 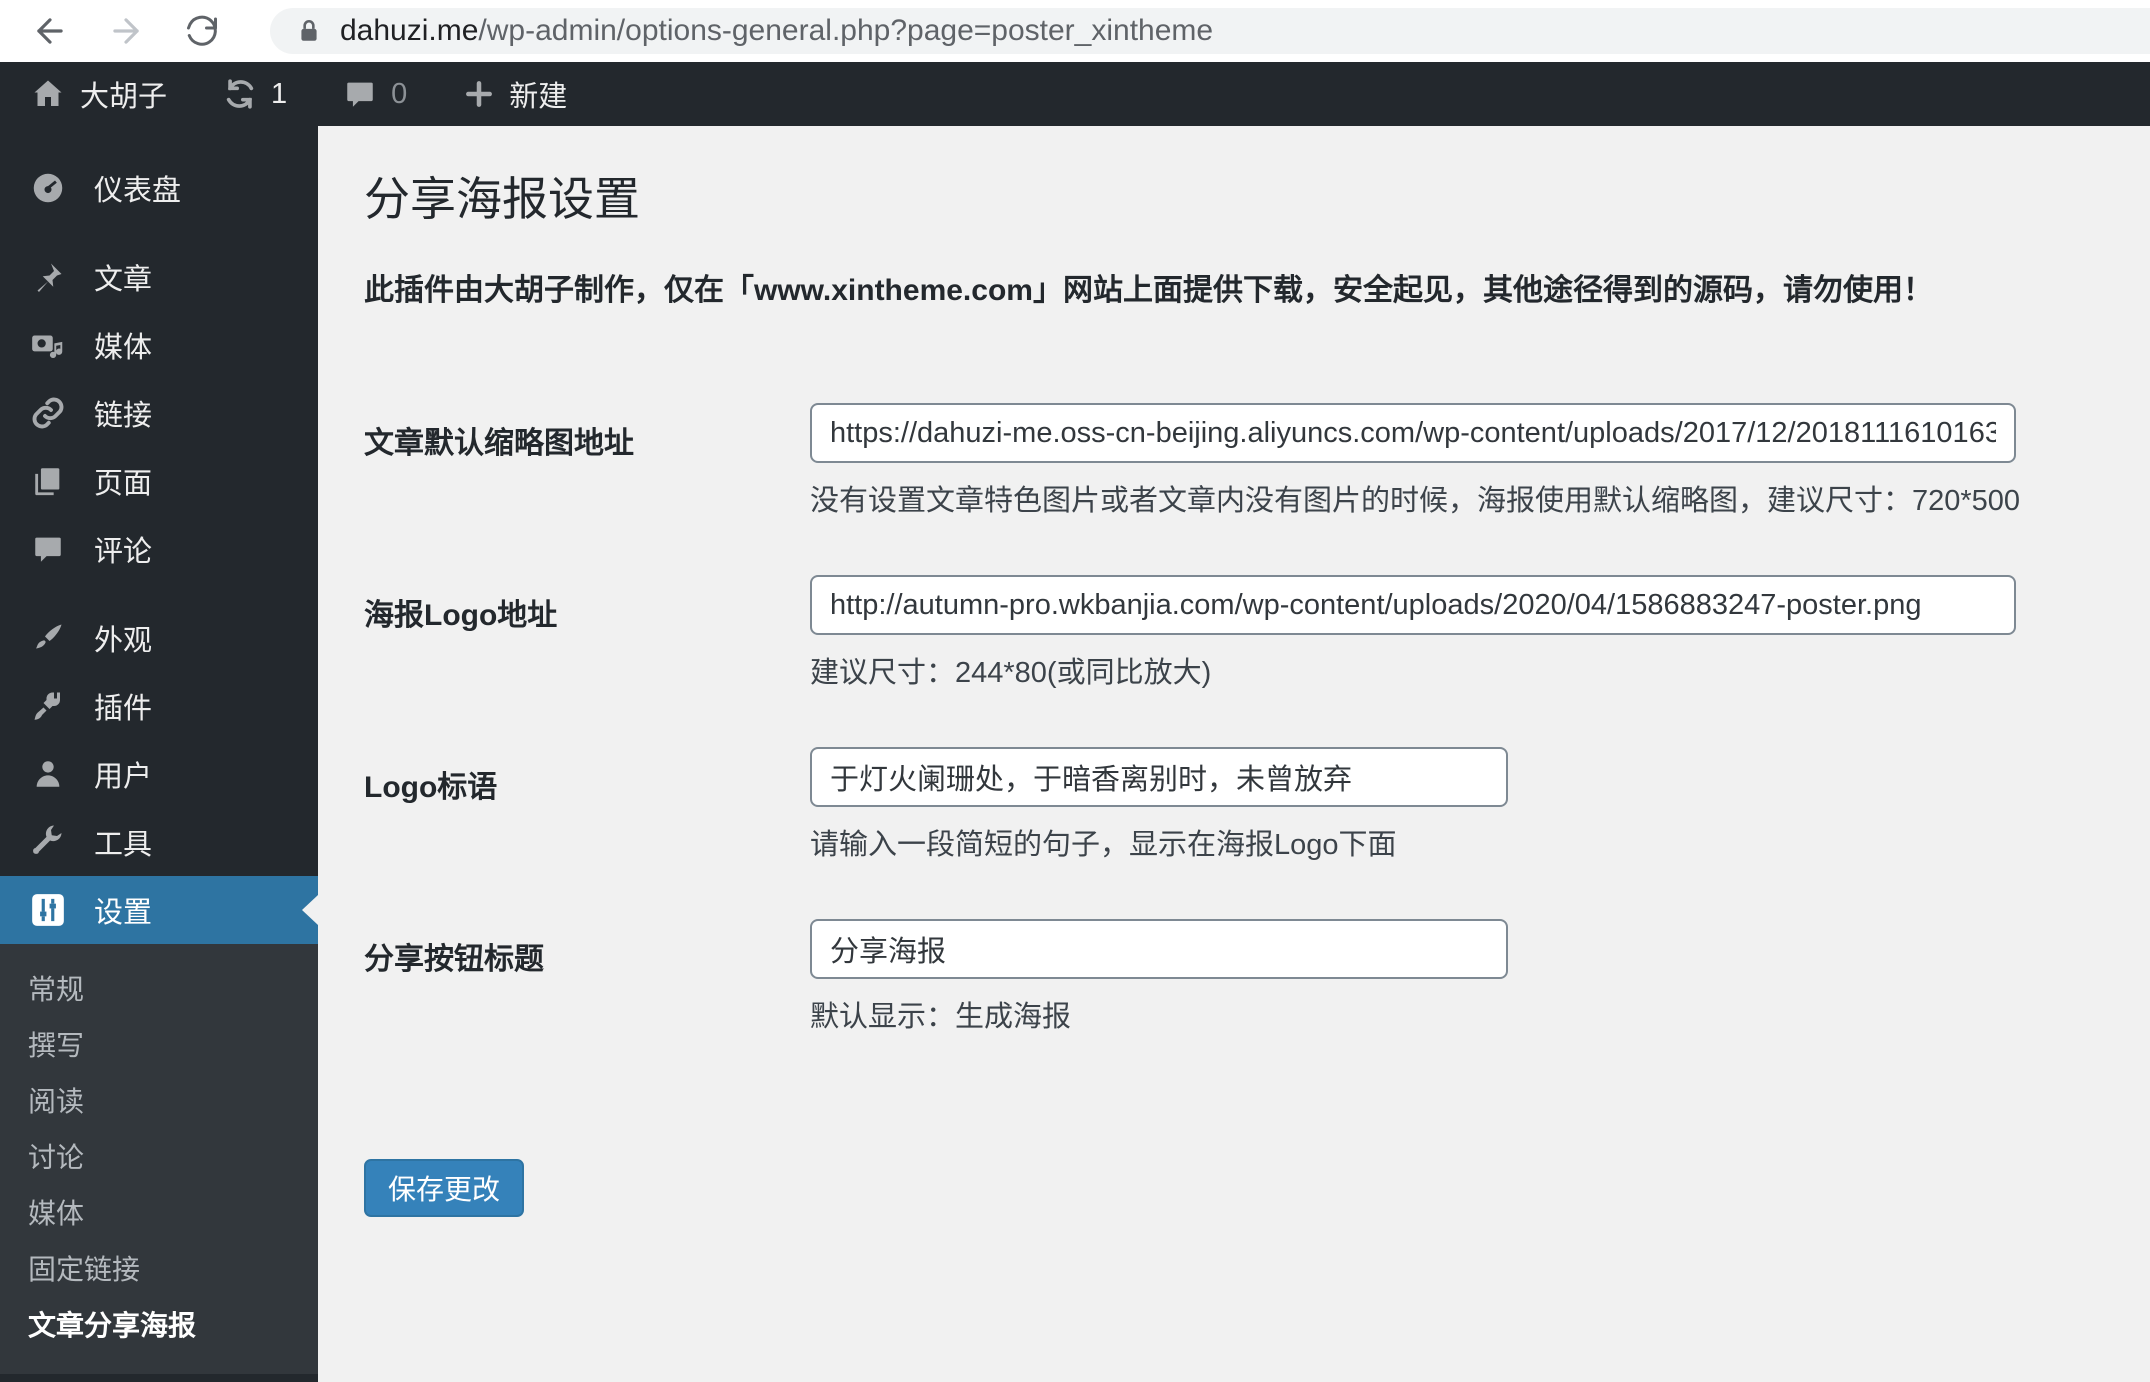 I want to click on adminbar-updates: 1, so click(x=255, y=94).